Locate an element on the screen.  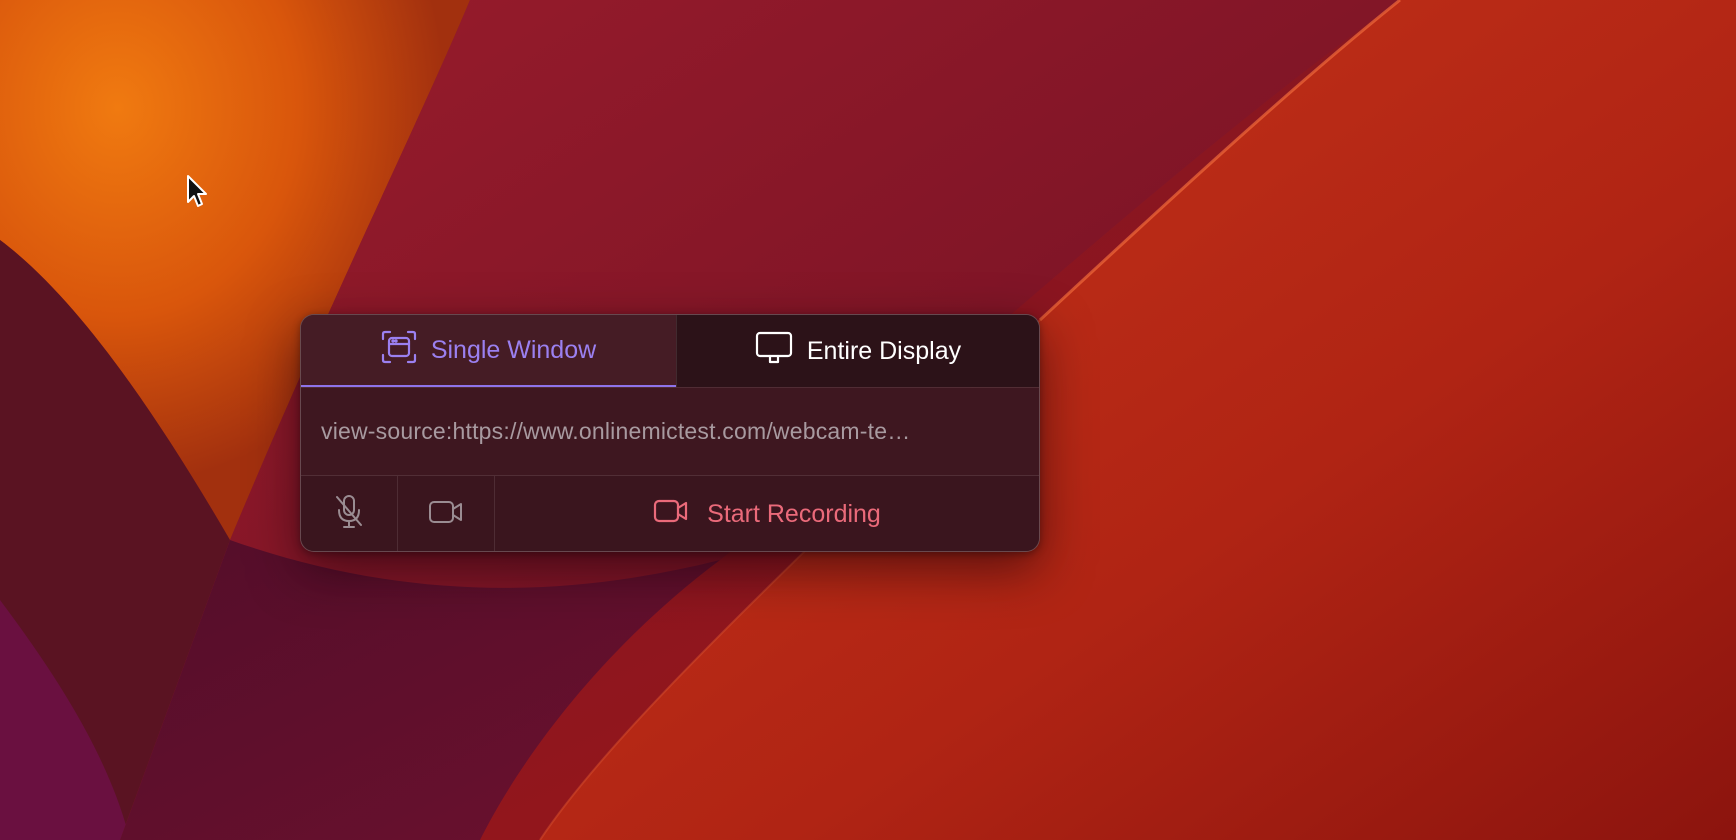
microphone-muted-icon is located at coordinates (349, 514).